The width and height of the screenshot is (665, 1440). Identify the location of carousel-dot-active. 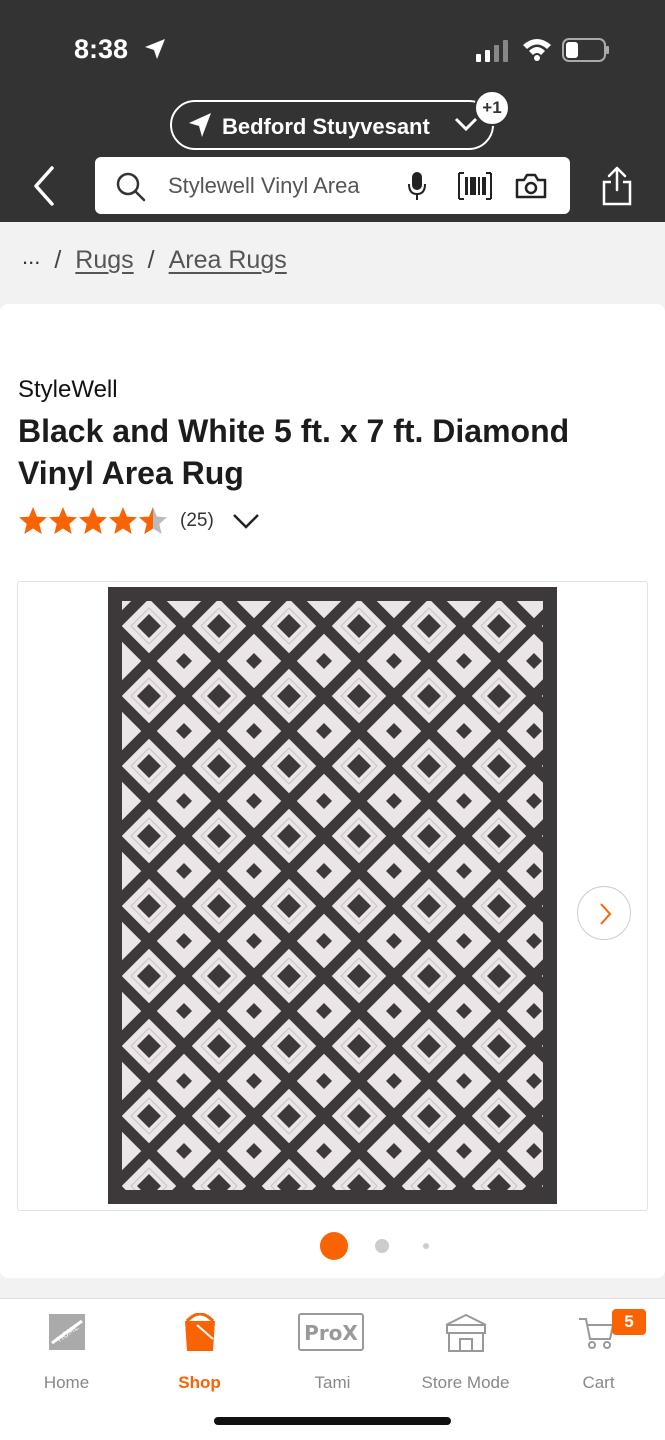
(334, 1246).